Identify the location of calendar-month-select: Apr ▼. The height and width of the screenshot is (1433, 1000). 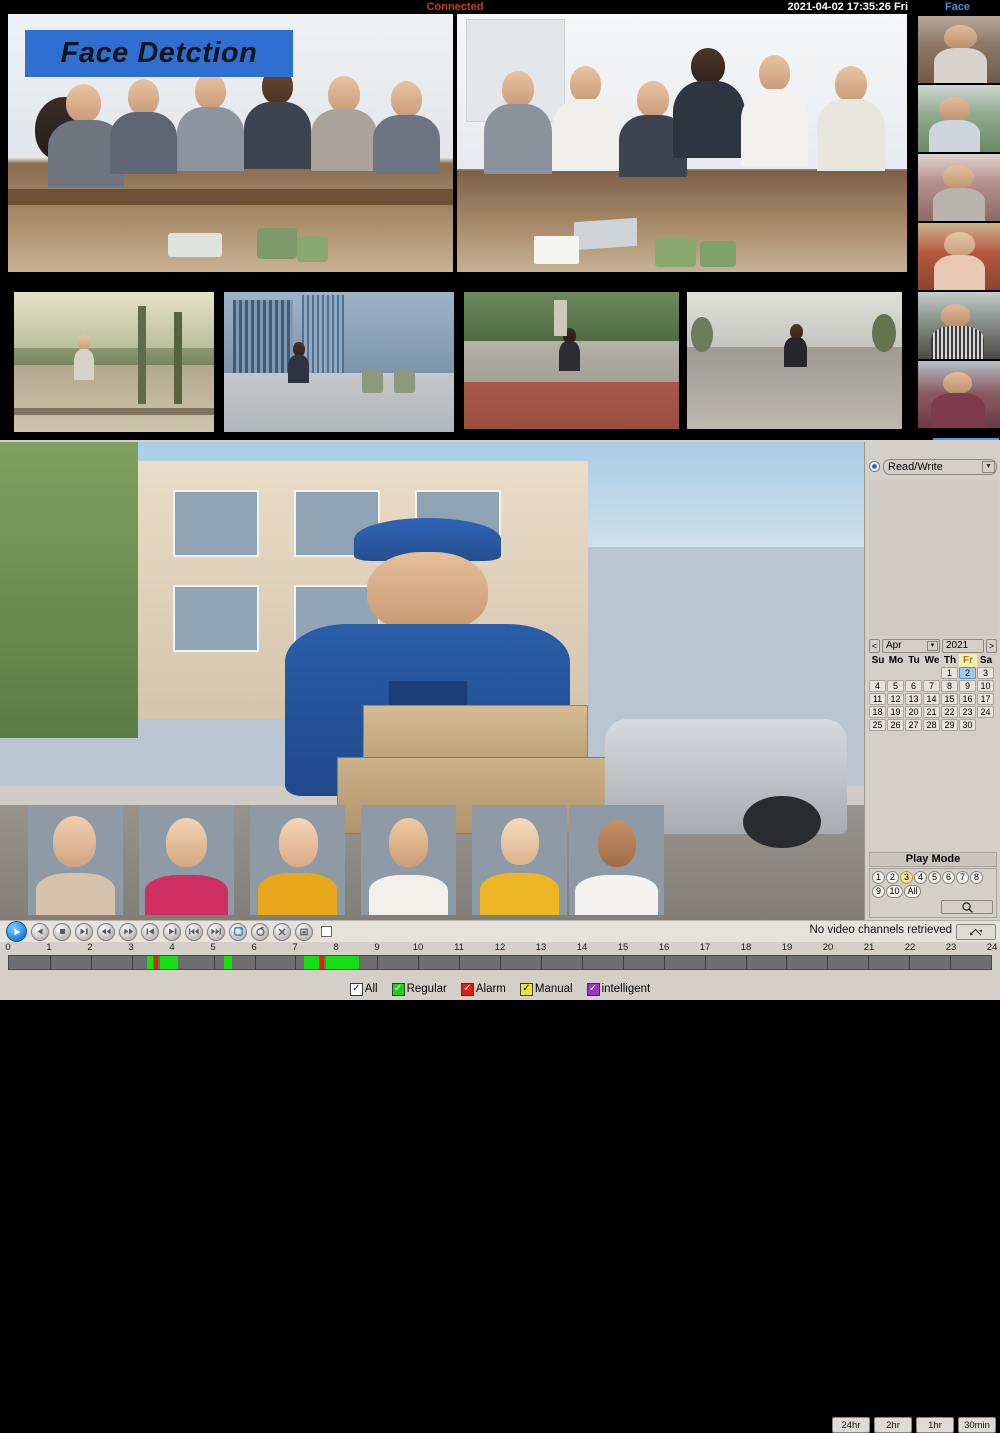
(911, 645).